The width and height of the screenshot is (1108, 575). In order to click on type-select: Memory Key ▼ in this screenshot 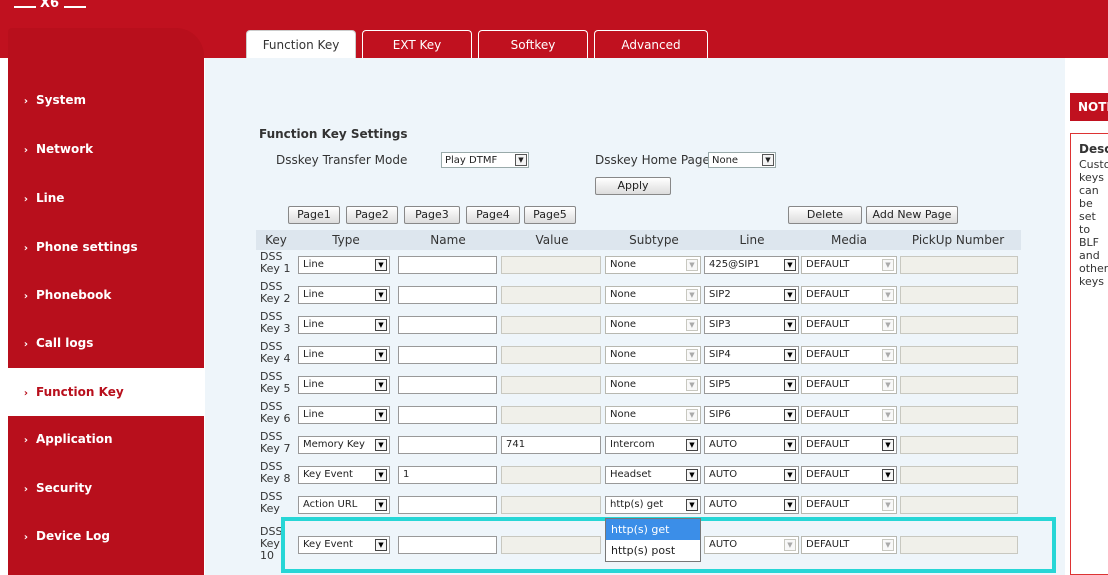, I will do `click(344, 445)`.